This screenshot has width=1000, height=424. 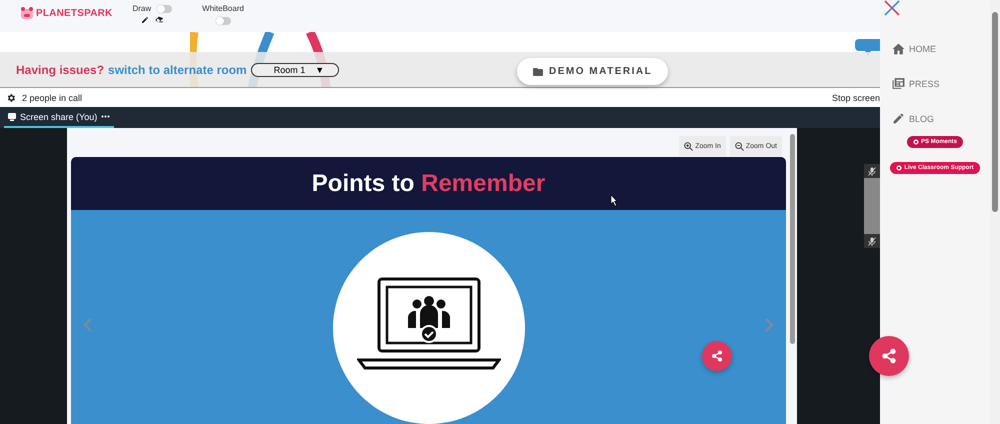 What do you see at coordinates (538, 72) in the screenshot?
I see `folder-icon` at bounding box center [538, 72].